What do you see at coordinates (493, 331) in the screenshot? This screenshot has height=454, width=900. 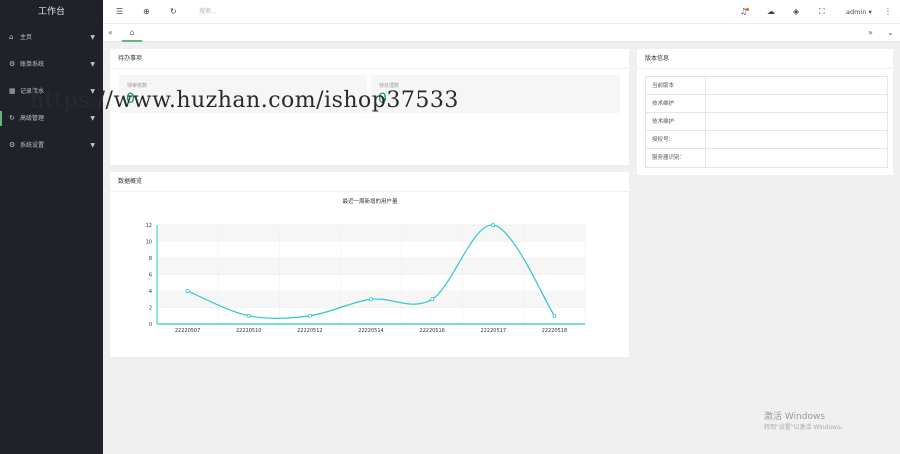 I see `x-tick-label: 22220517` at bounding box center [493, 331].